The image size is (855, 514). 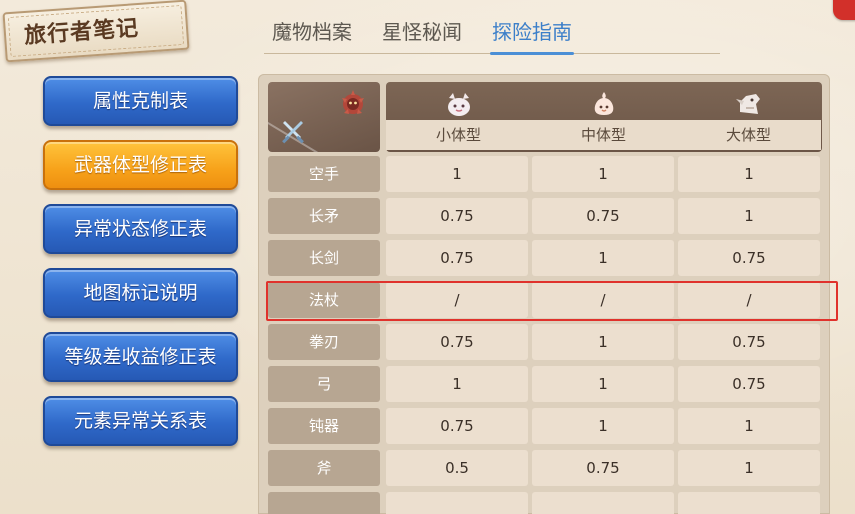 I want to click on table-row: 长矛 0.75 0.75 1, so click(x=545, y=216).